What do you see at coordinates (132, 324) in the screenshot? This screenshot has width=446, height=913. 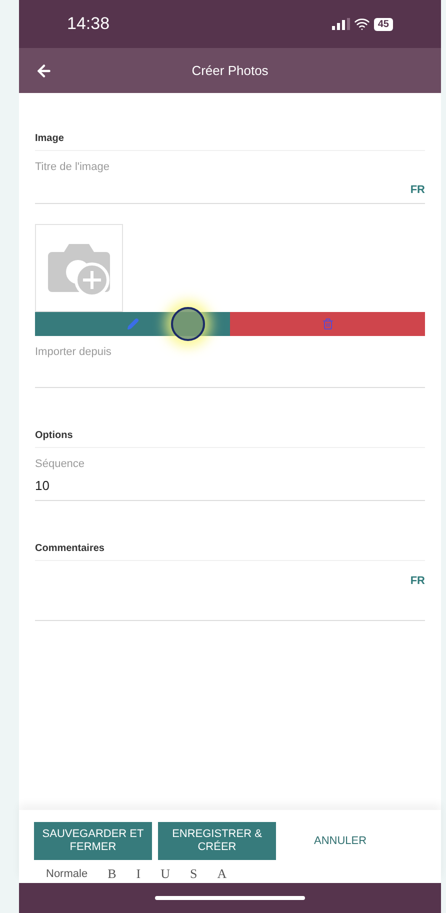 I see `pencil-icon` at bounding box center [132, 324].